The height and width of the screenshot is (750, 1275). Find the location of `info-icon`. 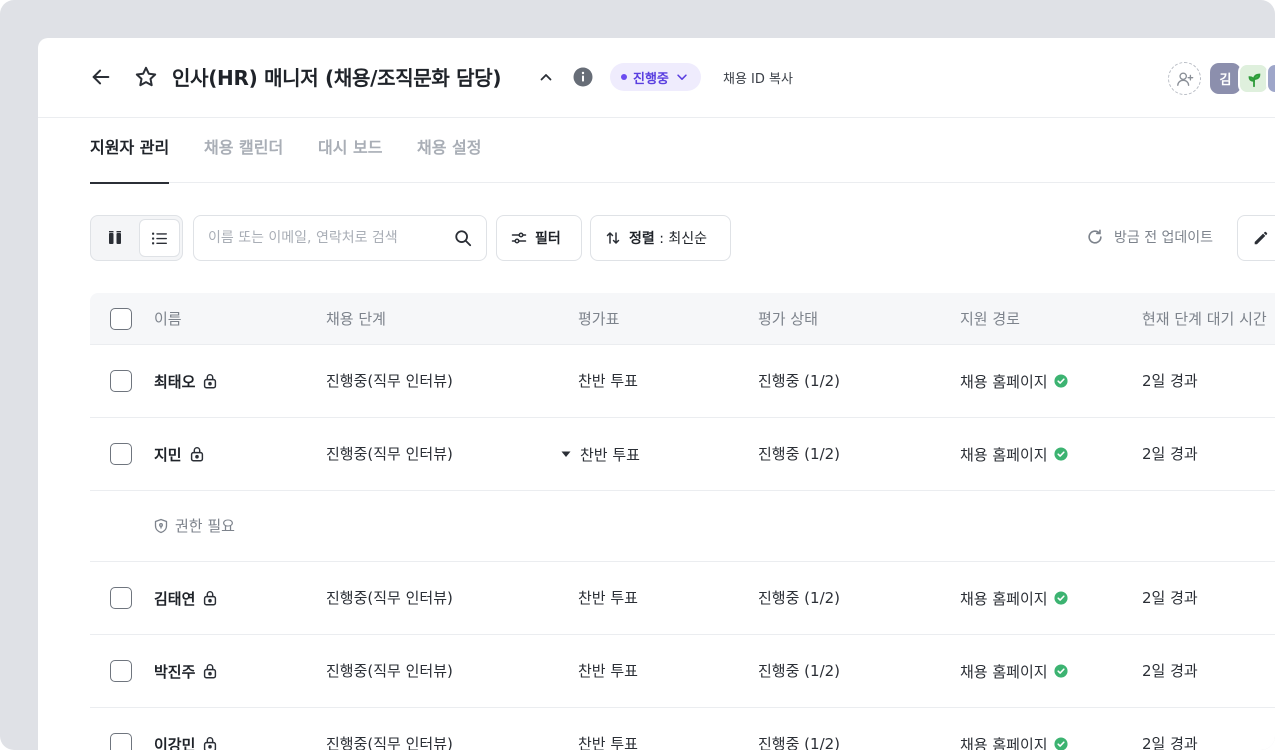

info-icon is located at coordinates (583, 77).